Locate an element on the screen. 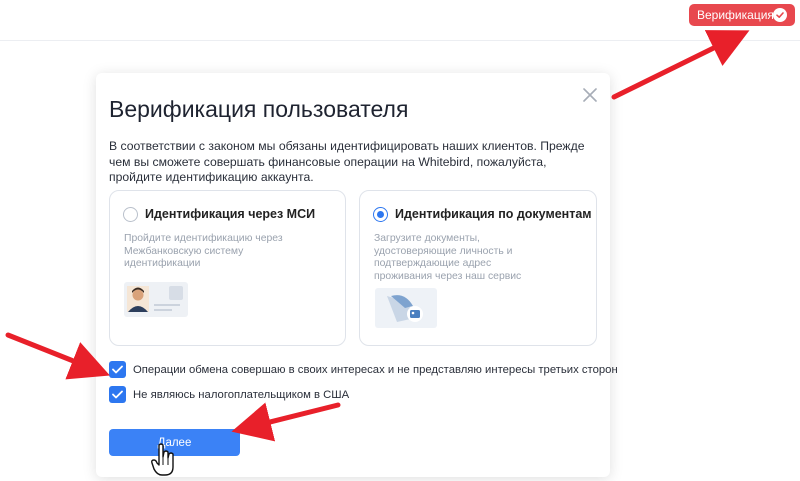 This screenshot has height=481, width=800. modal-title: Верификация пользователя is located at coordinates (259, 109).